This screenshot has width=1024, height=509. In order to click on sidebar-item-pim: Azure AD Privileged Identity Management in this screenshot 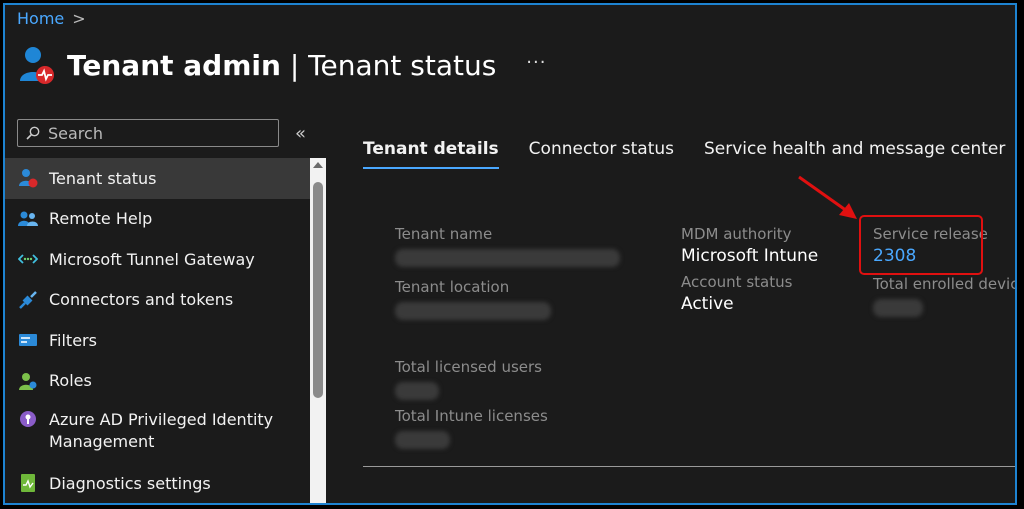, I will do `click(157, 432)`.